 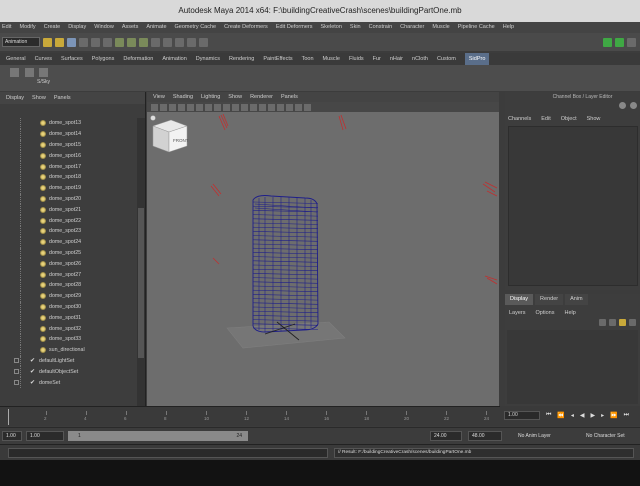 I want to click on menu-set-dropdown: Animation, so click(x=21, y=42).